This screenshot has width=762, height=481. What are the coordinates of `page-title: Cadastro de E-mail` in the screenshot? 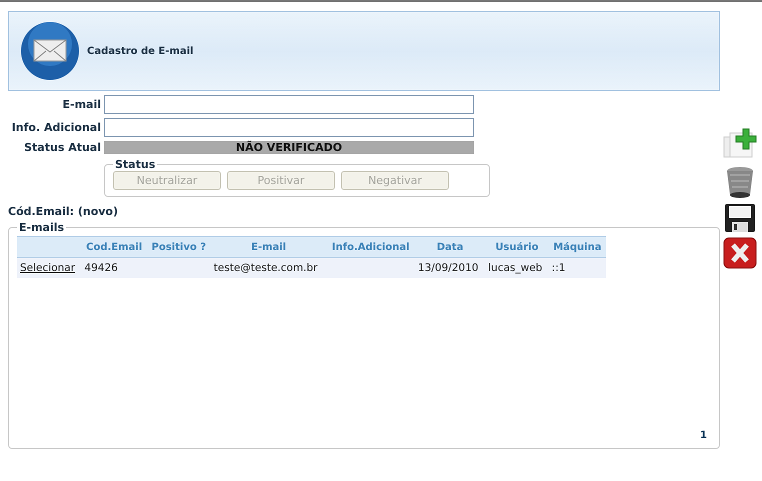 It's located at (140, 51).